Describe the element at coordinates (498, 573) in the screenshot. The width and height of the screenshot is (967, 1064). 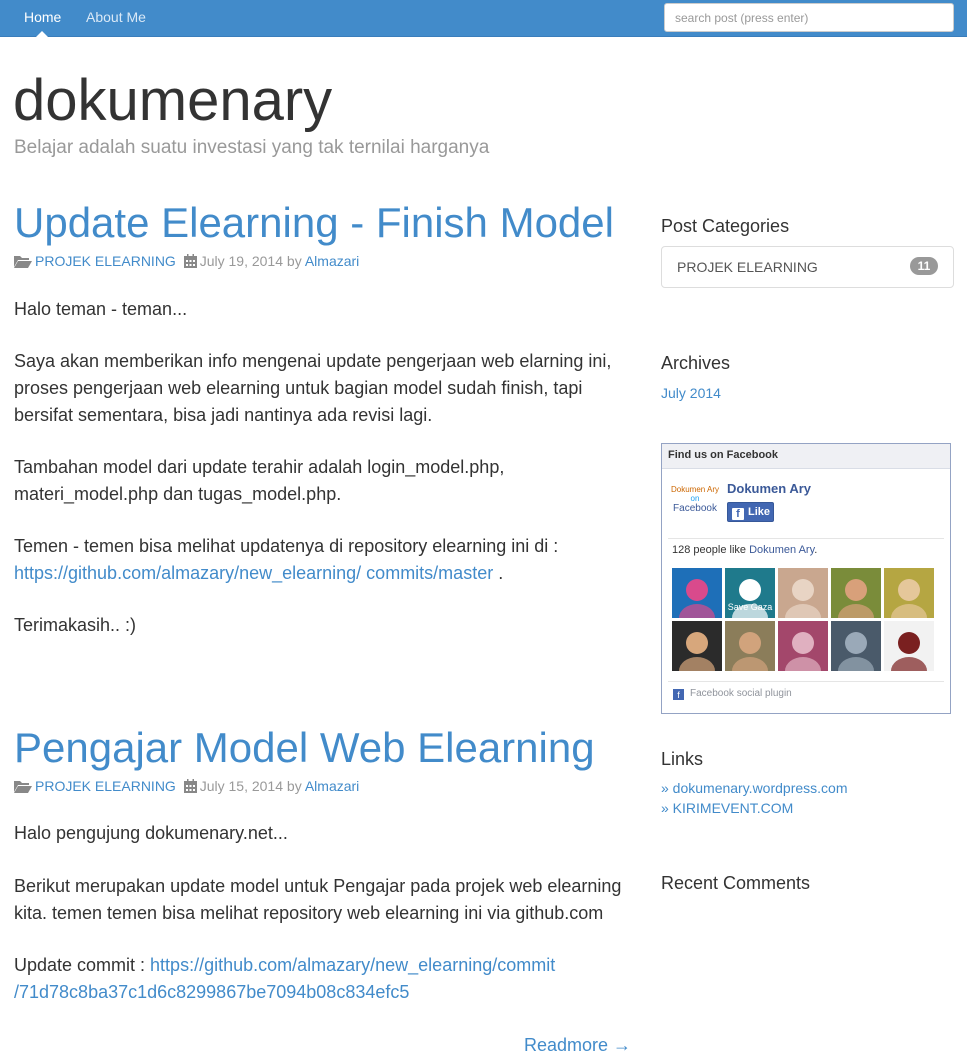
I see `post-paragraph-end: .` at that location.